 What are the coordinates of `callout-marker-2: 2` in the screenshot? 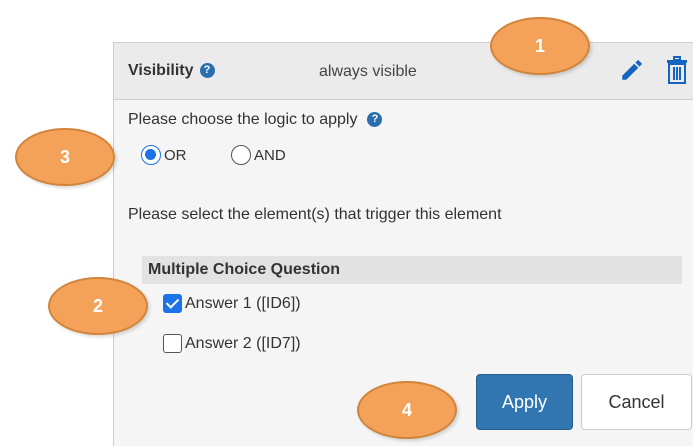 It's located at (98, 306).